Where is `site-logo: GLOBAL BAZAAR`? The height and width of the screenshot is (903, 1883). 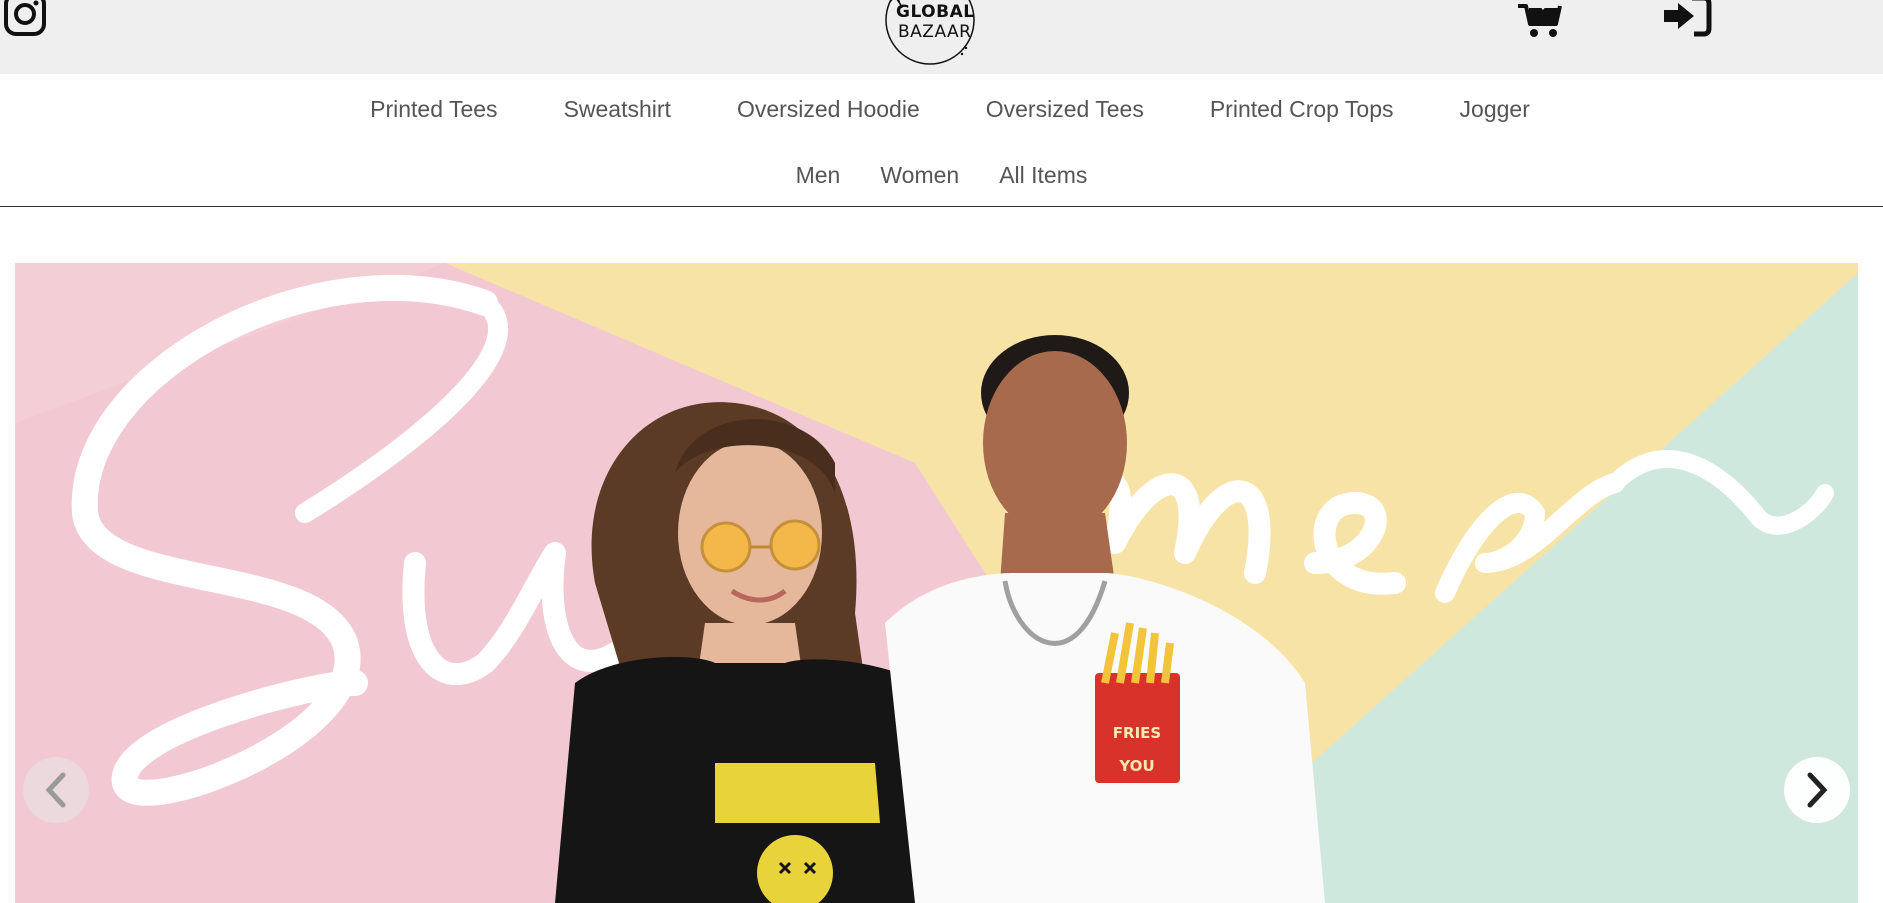 site-logo: GLOBAL BAZAAR is located at coordinates (930, 34).